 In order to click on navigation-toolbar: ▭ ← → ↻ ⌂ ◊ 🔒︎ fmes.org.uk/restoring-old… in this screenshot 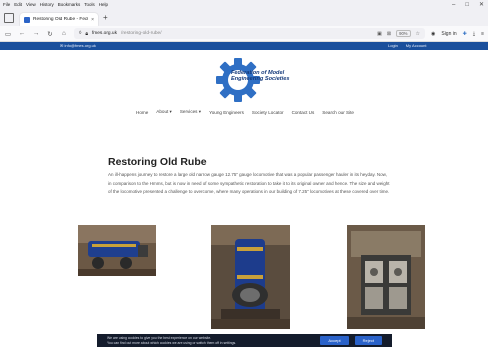, I will do `click(244, 34)`.